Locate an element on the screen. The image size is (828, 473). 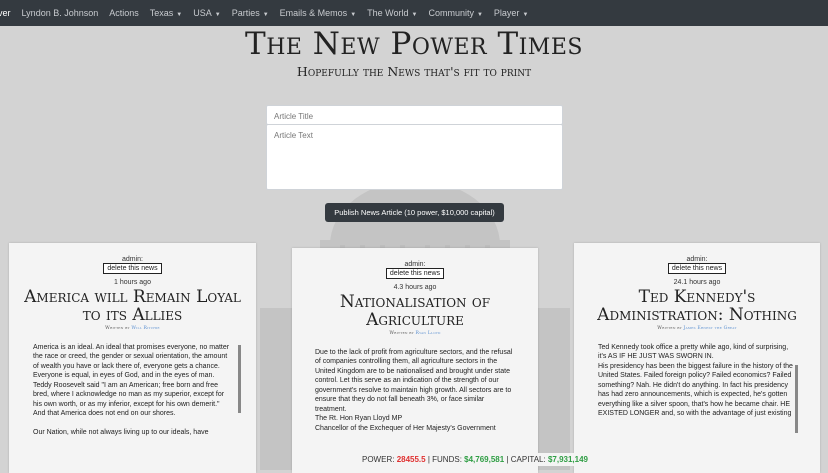
nav-item-label: The World is located at coordinates (388, 13).